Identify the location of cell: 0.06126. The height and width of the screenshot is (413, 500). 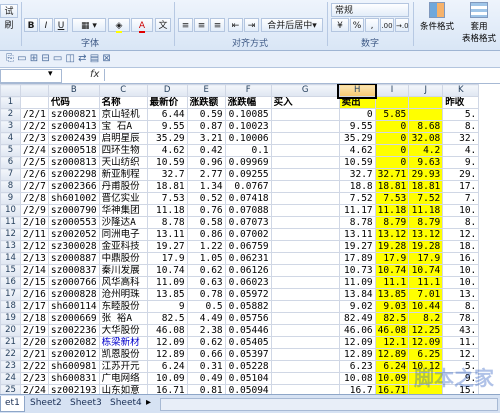
(248, 270).